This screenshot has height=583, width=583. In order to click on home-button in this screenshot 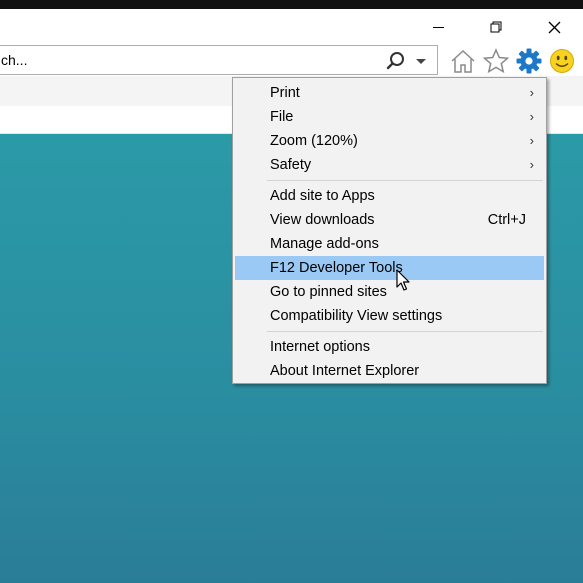, I will do `click(463, 61)`.